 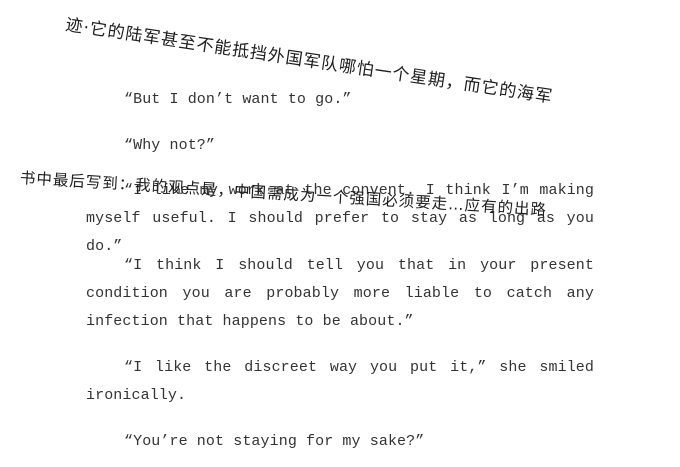 I want to click on paragraph-6: “You’re not staying for my sake?”, so click(x=274, y=441).